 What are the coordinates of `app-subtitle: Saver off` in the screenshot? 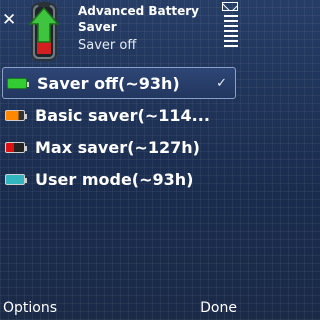 It's located at (107, 45).